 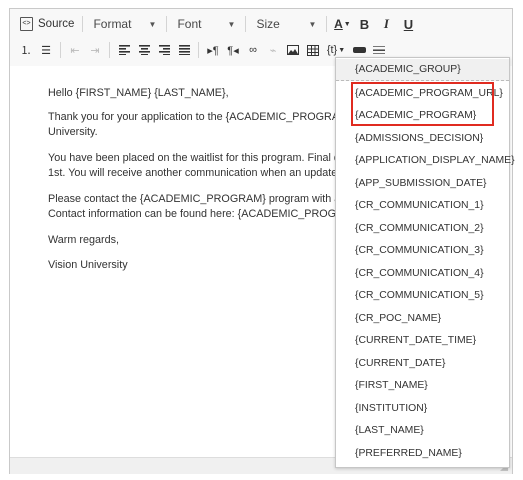 I want to click on font-label: Font, so click(x=189, y=24).